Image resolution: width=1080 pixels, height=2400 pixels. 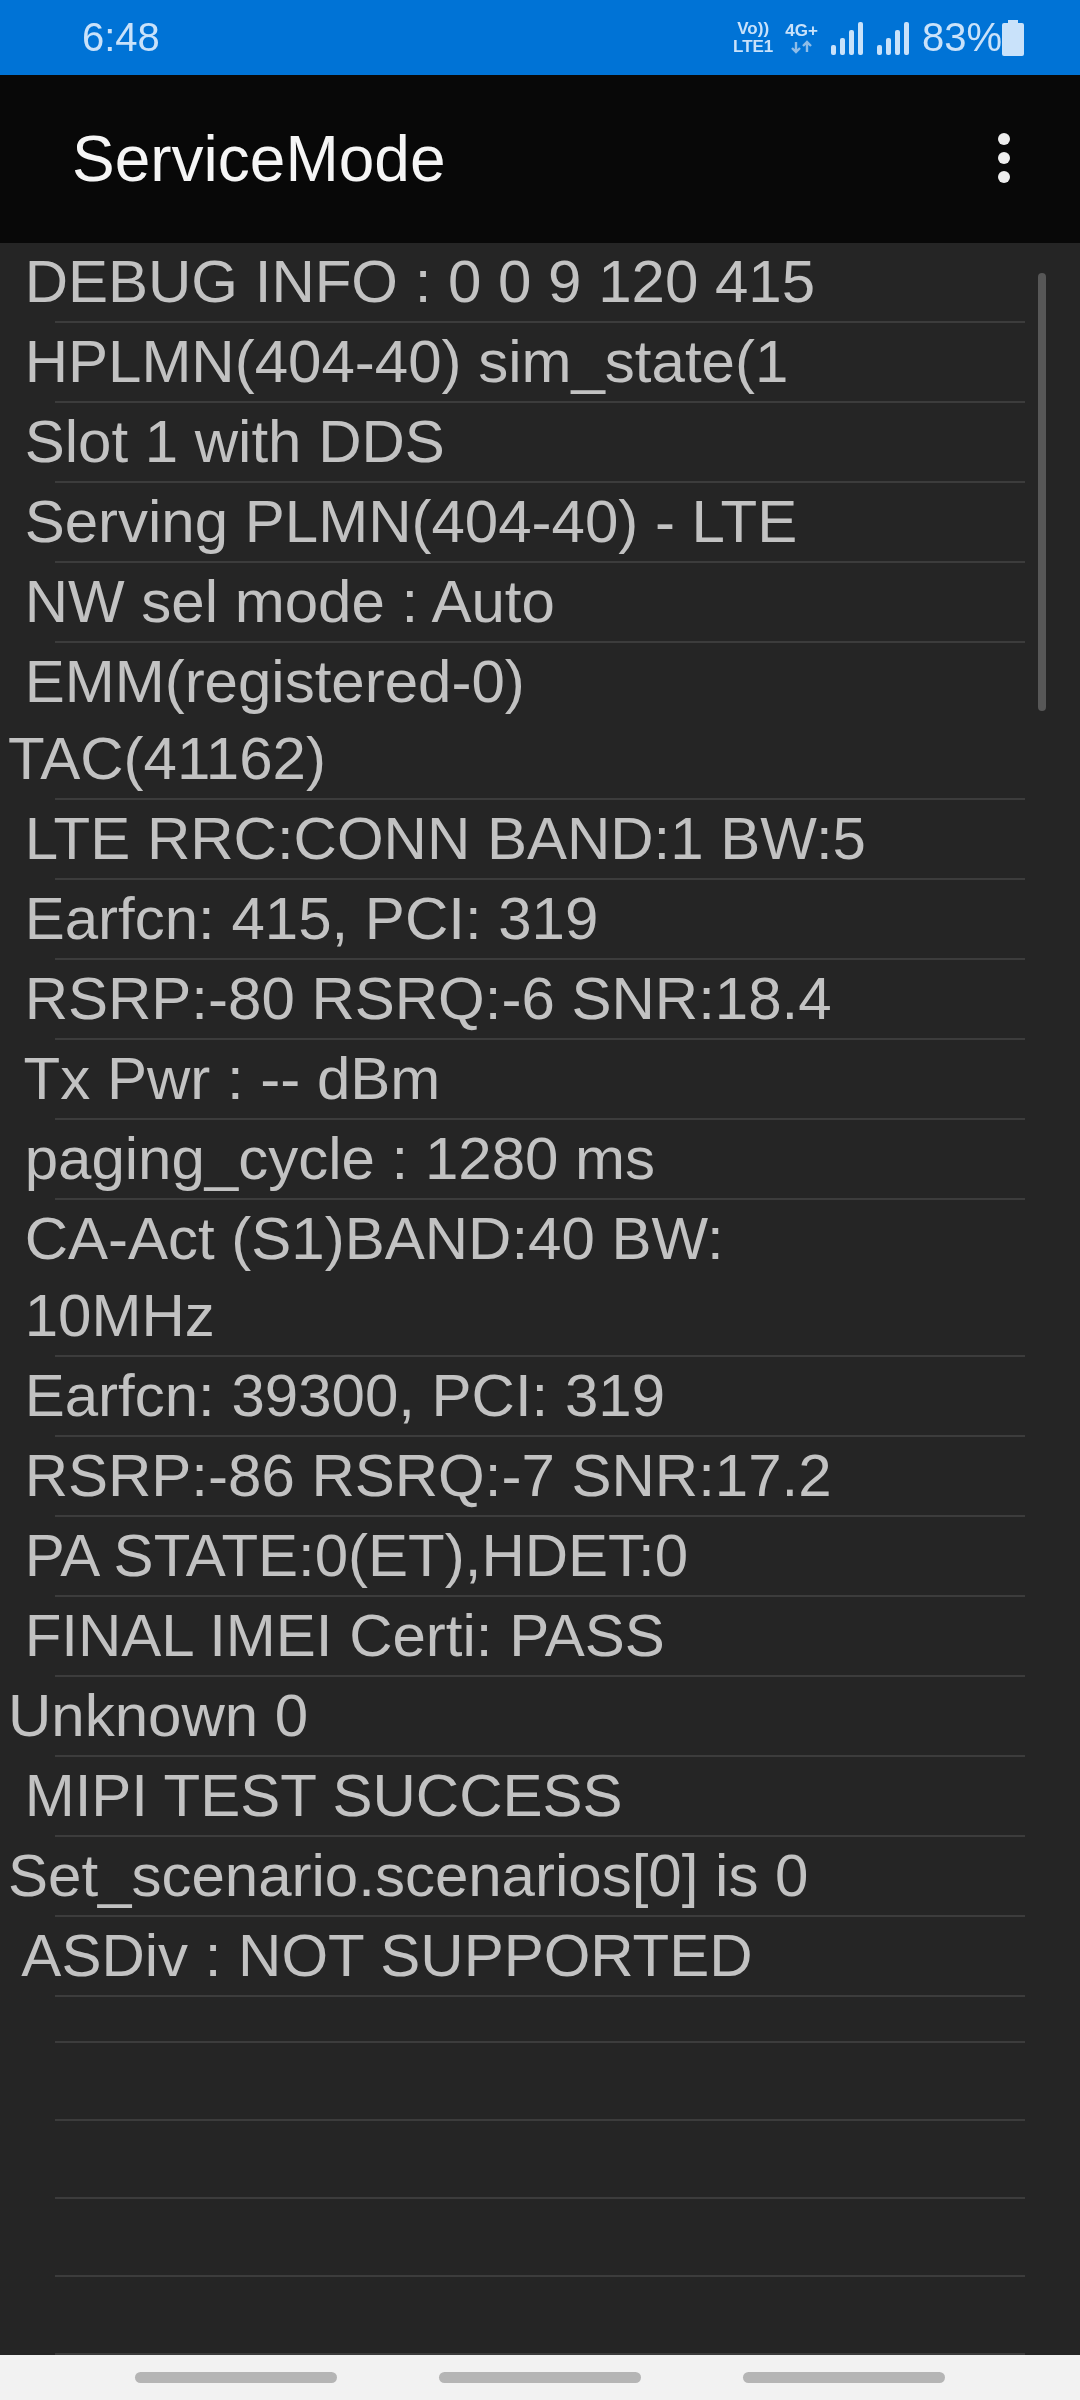 I want to click on info-line: NW sel mode : Auto, so click(x=289, y=602).